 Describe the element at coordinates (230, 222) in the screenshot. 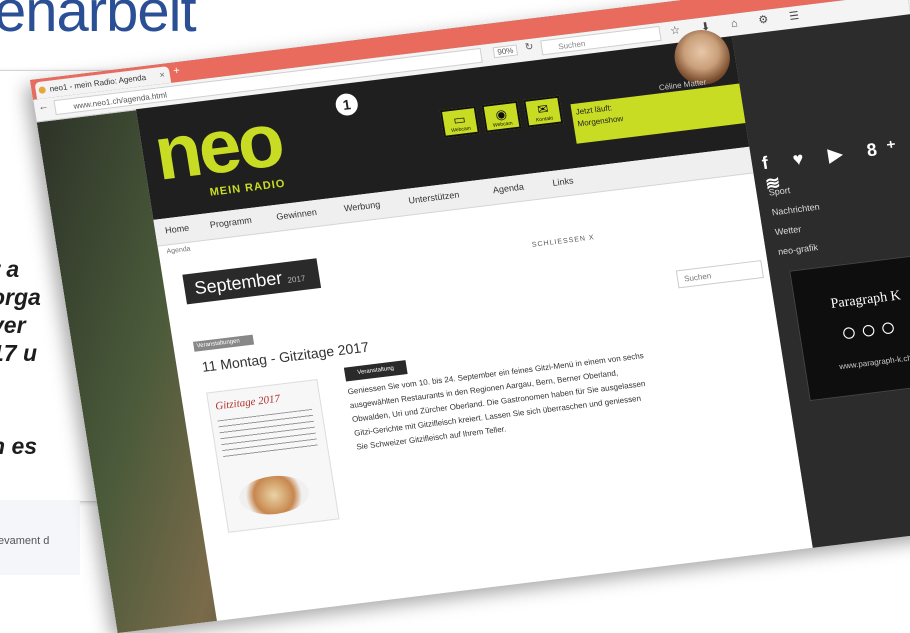

I see `nav-item-programm: Programm` at that location.